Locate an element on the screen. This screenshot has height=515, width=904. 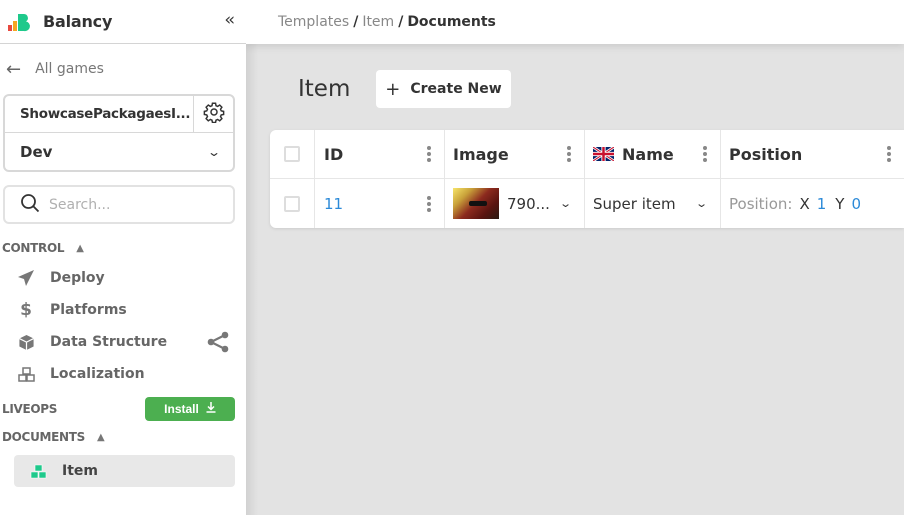
brand-header: Balancy ‹‹ is located at coordinates (123, 22).